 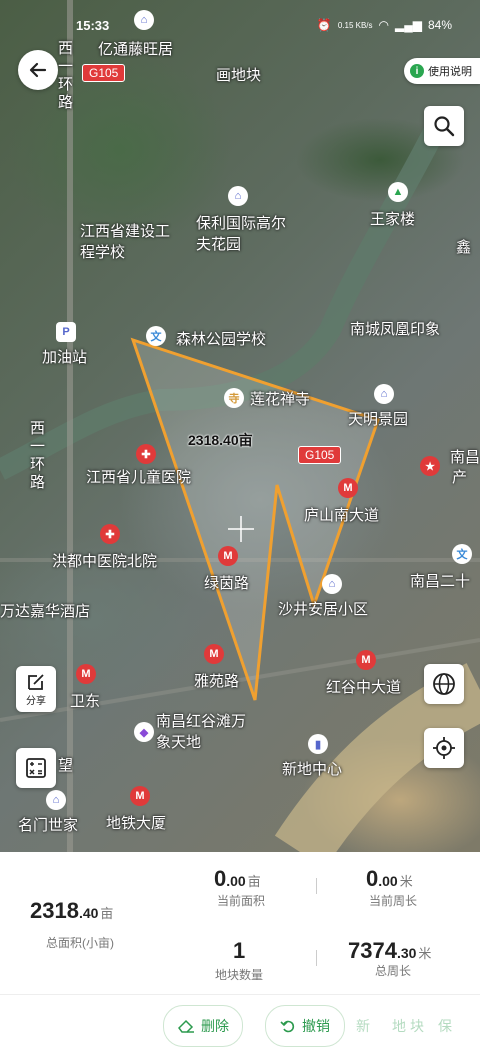 What do you see at coordinates (136, 823) in the screenshot?
I see `map-label: 地铁大厦` at bounding box center [136, 823].